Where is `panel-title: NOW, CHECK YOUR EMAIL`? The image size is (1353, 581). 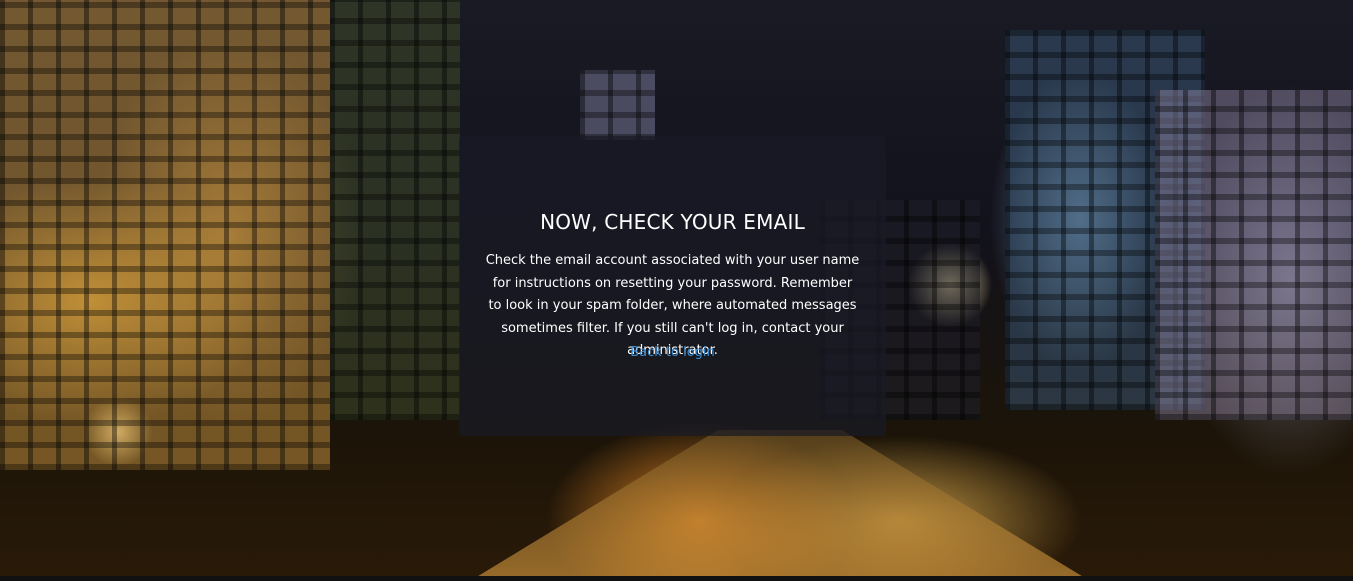 panel-title: NOW, CHECK YOUR EMAIL is located at coordinates (672, 222).